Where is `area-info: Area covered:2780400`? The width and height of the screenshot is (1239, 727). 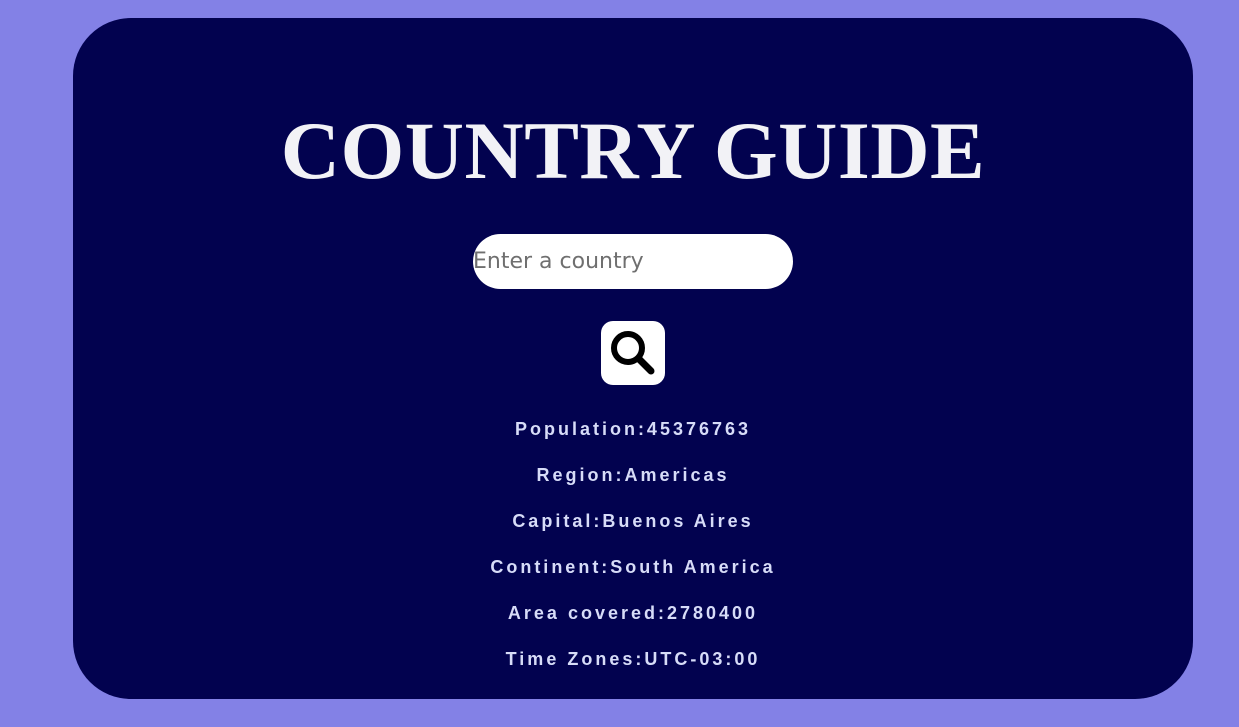
area-info: Area covered:2780400 is located at coordinates (633, 613).